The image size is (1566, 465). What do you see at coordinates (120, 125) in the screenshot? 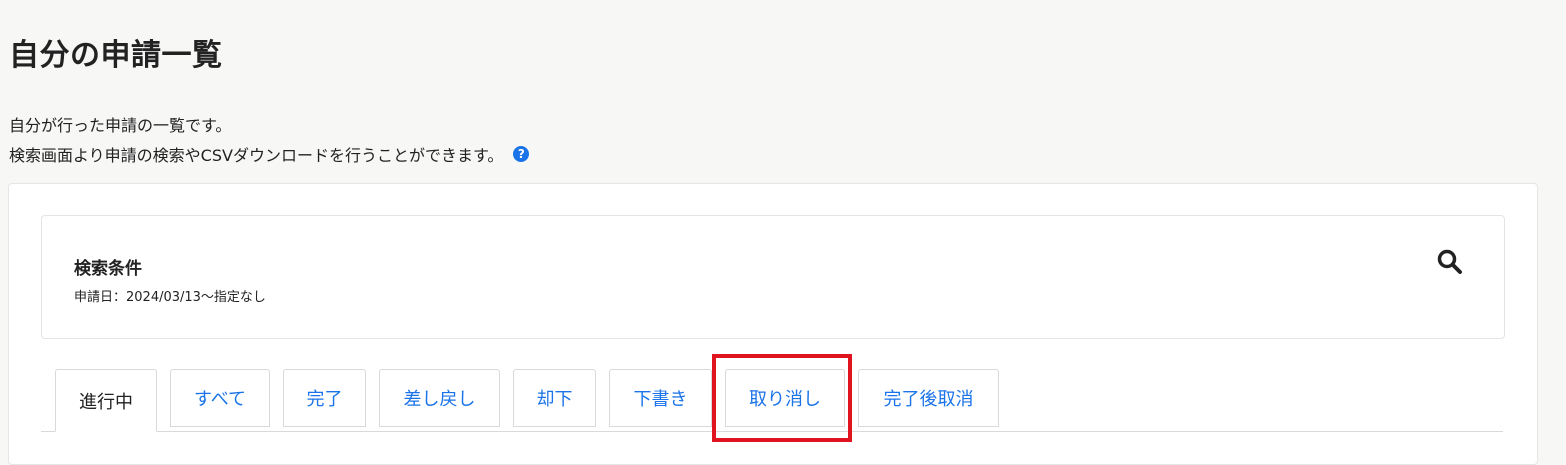
I see `page-description-line1: 自分が行った申請の一覧です。` at bounding box center [120, 125].